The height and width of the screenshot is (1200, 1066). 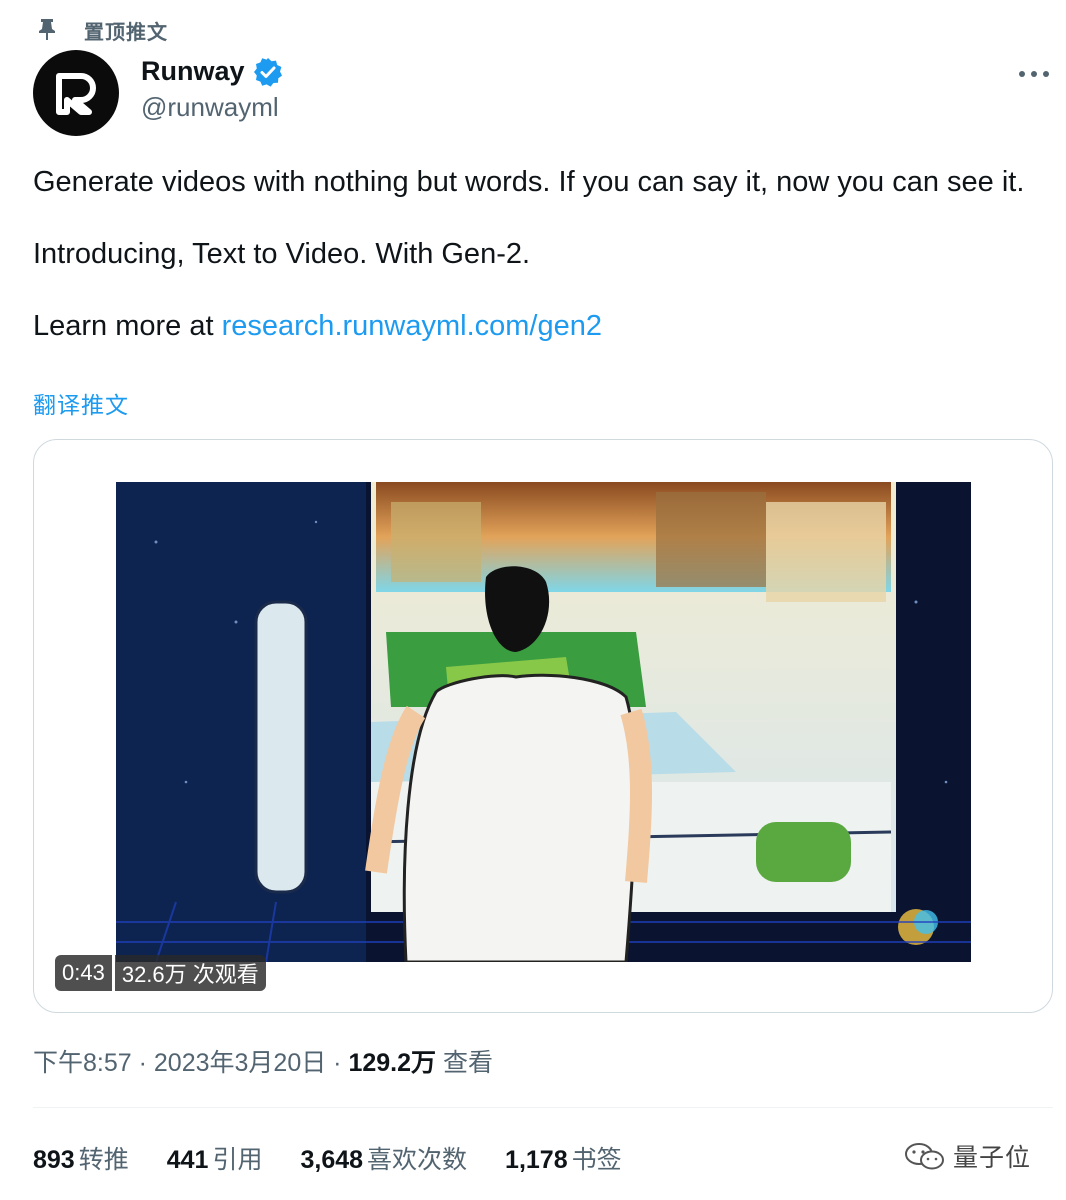 What do you see at coordinates (924, 1156) in the screenshot?
I see `wechat-icon` at bounding box center [924, 1156].